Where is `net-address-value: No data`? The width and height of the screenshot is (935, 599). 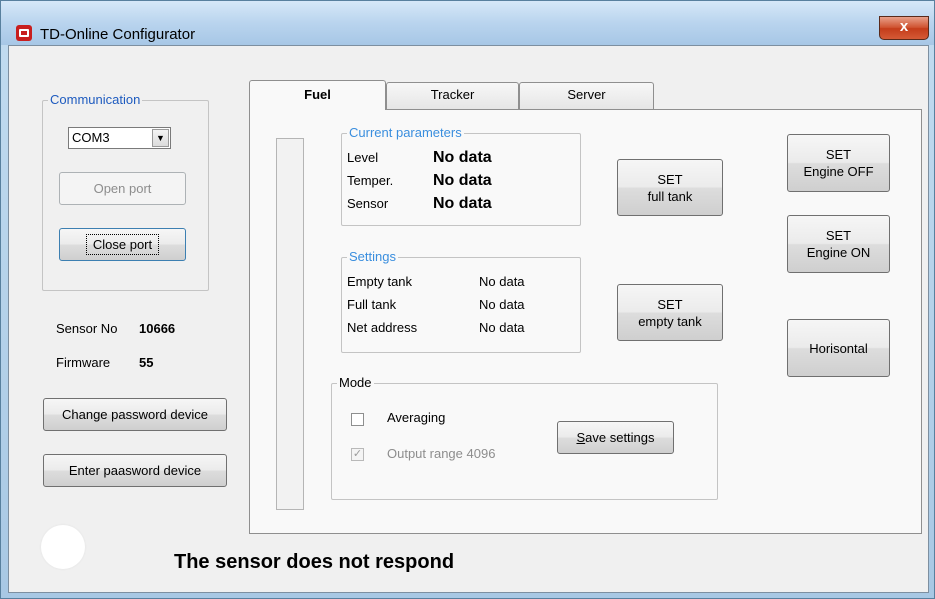
net-address-value: No data is located at coordinates (502, 327).